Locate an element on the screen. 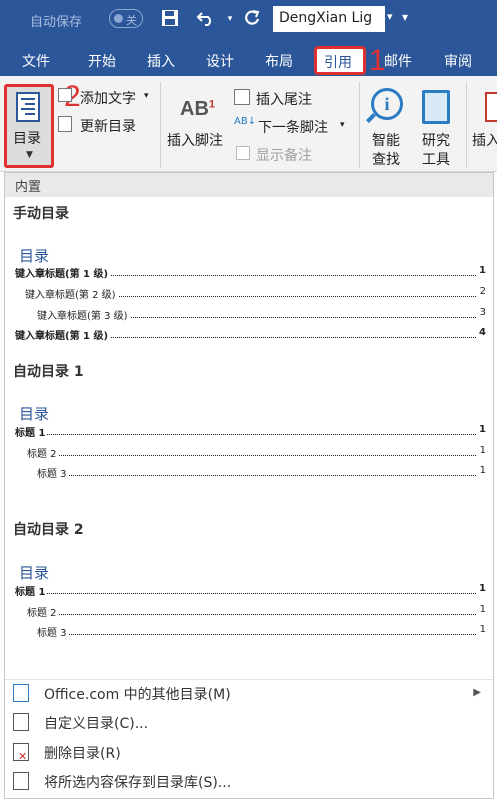 This screenshot has width=497, height=799. toggle-knob is located at coordinates (118, 18).